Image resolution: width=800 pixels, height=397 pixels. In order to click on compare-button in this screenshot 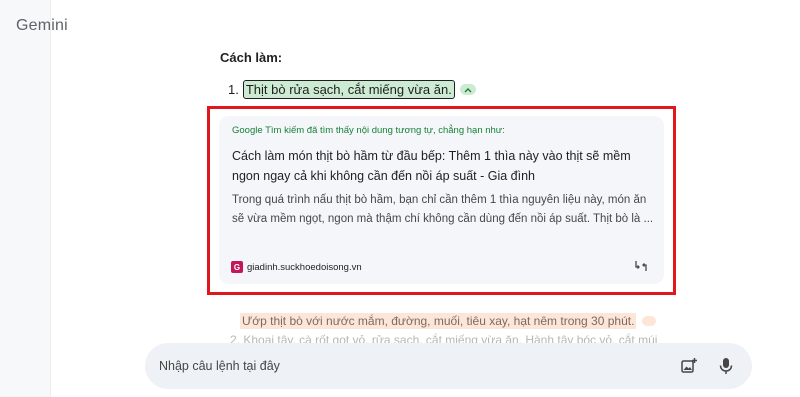, I will do `click(641, 266)`.